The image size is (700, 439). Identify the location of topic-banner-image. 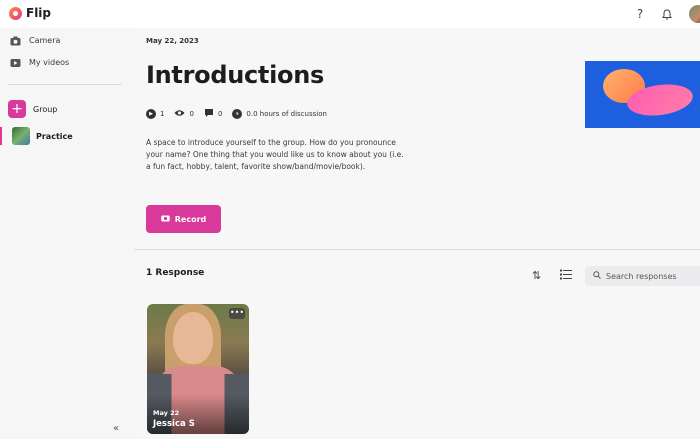
(642, 94).